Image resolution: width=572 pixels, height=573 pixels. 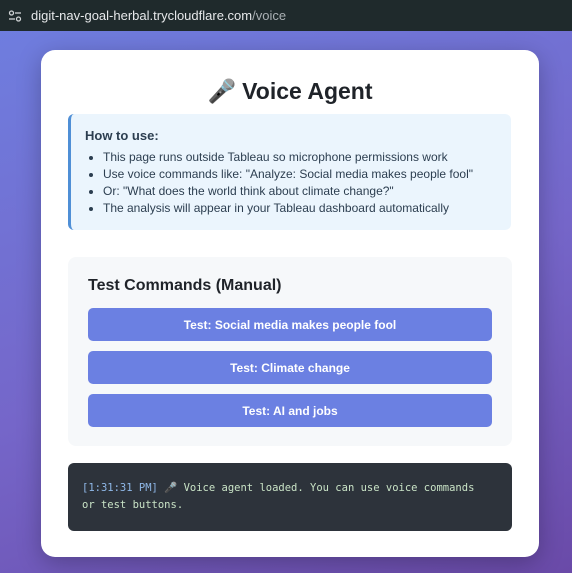 What do you see at coordinates (307, 91) in the screenshot?
I see `page-title-text: Voice Agent` at bounding box center [307, 91].